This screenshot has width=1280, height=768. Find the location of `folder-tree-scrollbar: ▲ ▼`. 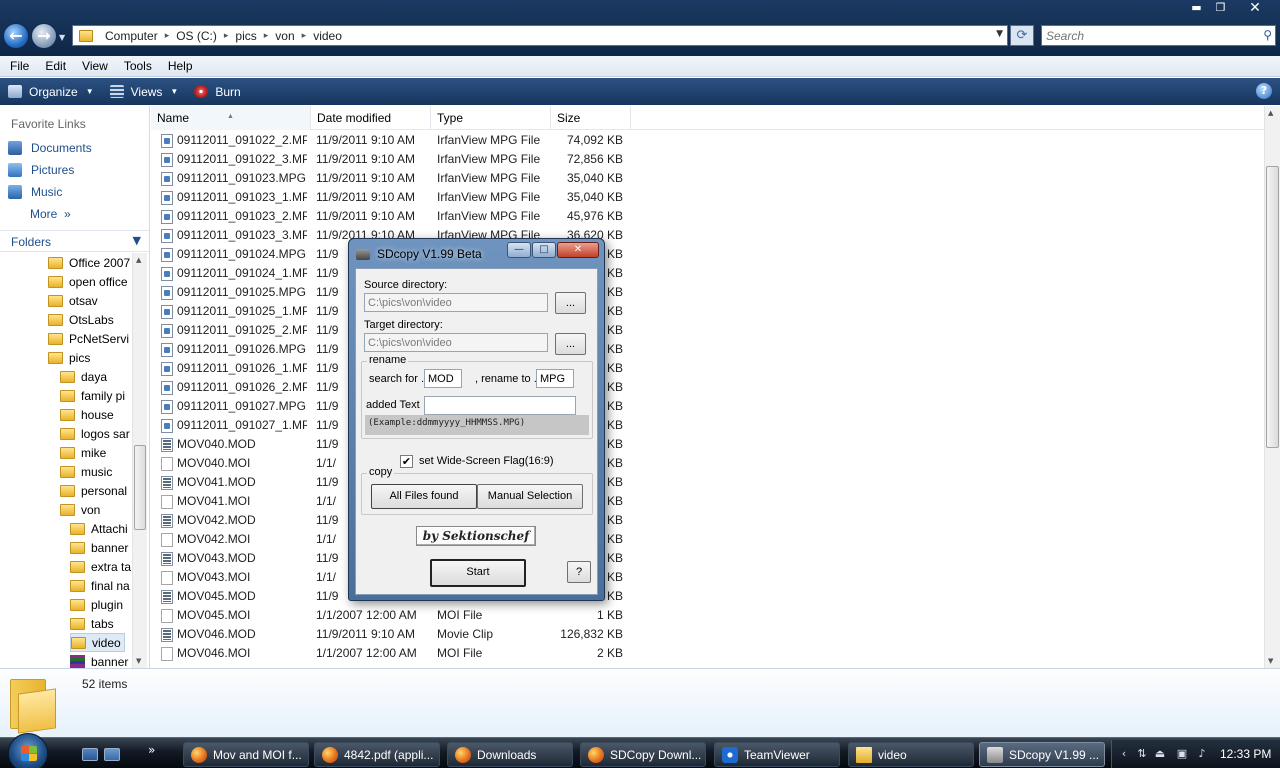

folder-tree-scrollbar: ▲ ▼ is located at coordinates (139, 460).